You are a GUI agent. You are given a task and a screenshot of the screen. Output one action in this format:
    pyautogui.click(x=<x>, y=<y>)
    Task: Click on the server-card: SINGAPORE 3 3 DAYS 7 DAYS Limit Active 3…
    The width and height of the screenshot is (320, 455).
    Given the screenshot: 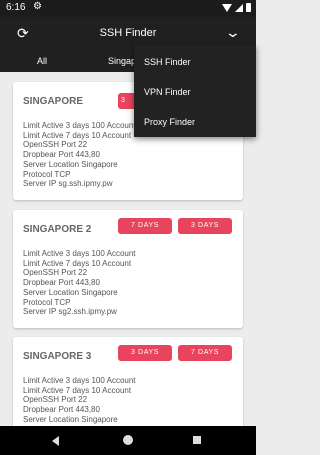 What is the action you would take?
    pyautogui.click(x=128, y=381)
    